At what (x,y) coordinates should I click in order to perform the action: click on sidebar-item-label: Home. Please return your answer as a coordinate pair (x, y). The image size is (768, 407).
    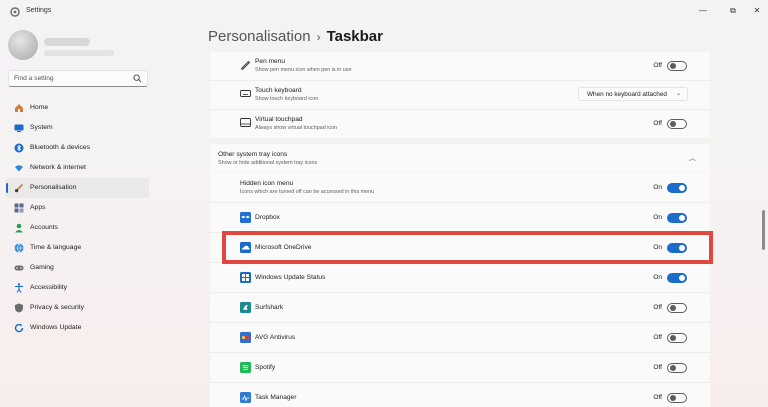
    Looking at the image, I should click on (39, 107).